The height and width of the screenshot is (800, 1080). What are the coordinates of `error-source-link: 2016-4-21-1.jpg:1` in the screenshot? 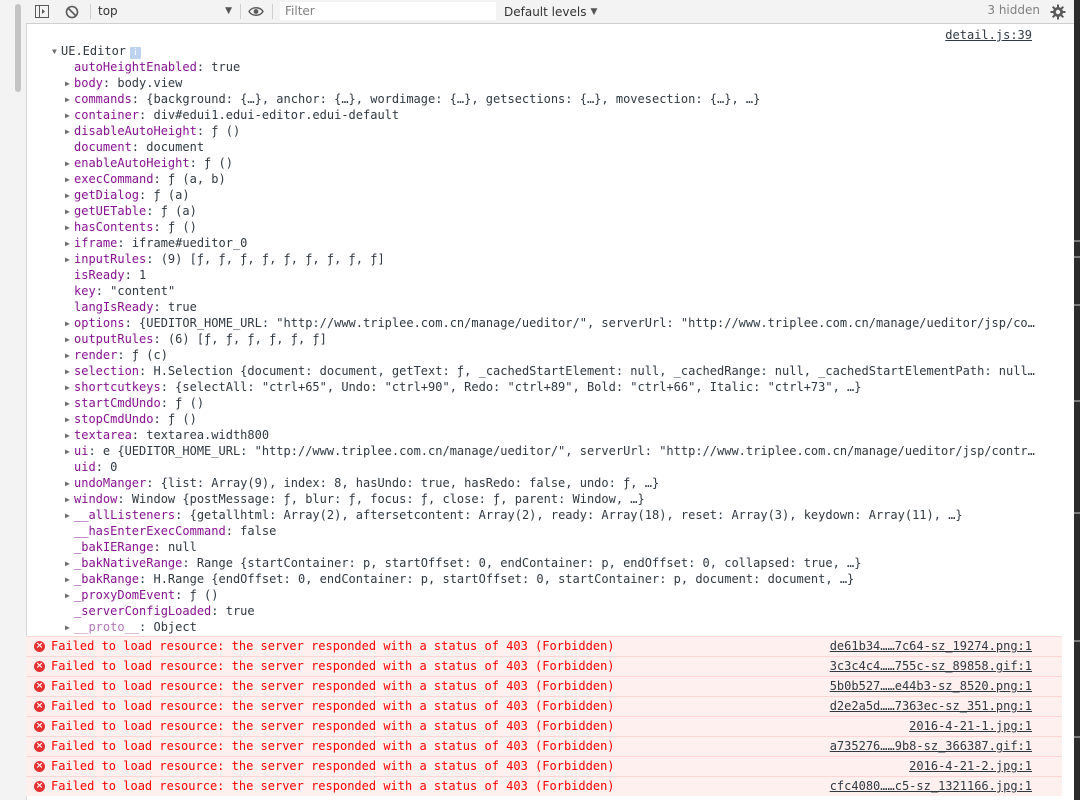 It's located at (970, 726).